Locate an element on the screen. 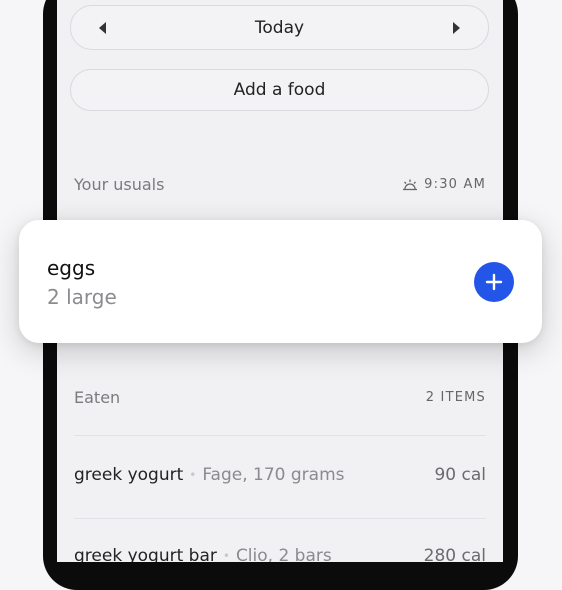  caret-right-icon is located at coordinates (456, 27).